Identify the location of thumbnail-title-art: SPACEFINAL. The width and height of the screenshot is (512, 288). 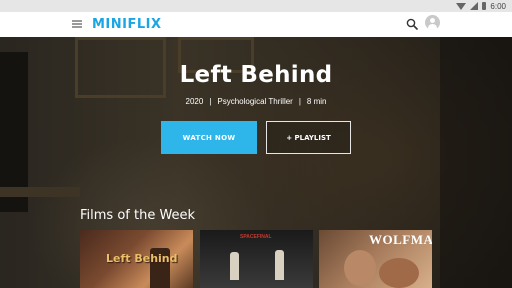
(256, 237).